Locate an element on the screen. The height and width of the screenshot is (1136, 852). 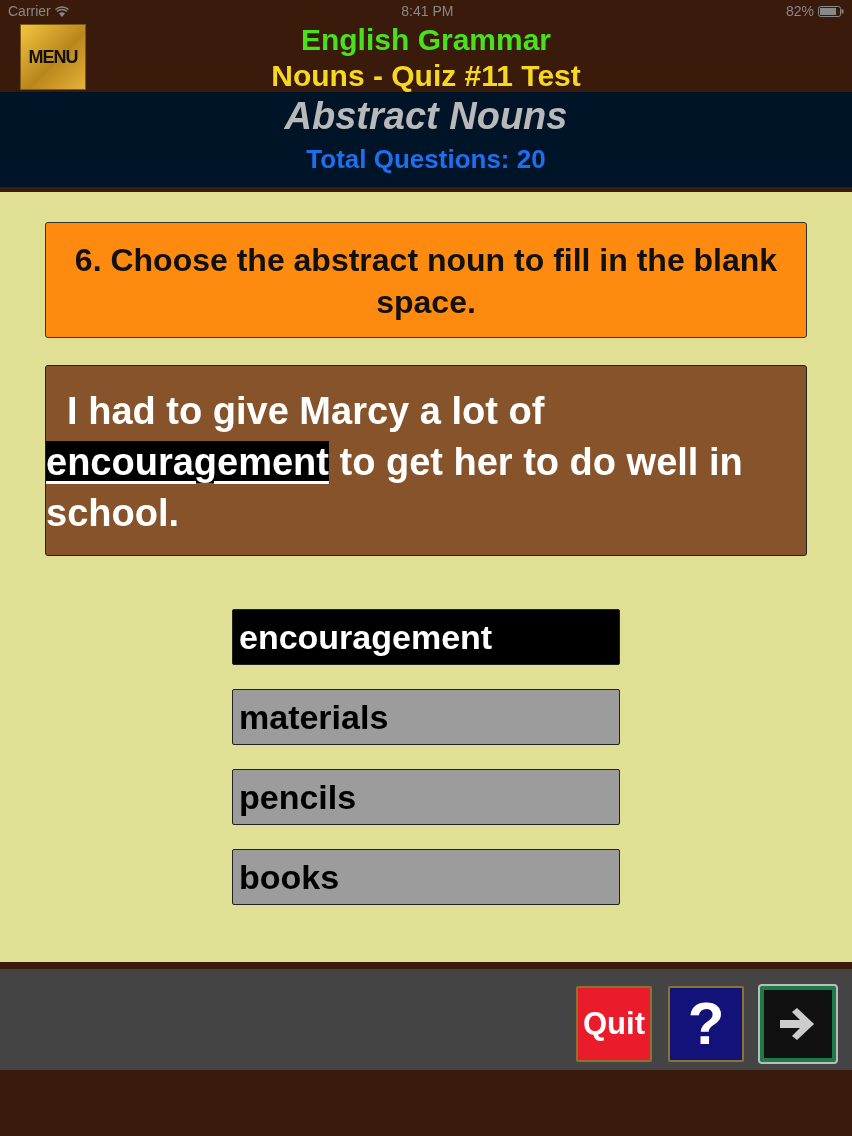
status-time: 8:41 PM is located at coordinates (427, 11).